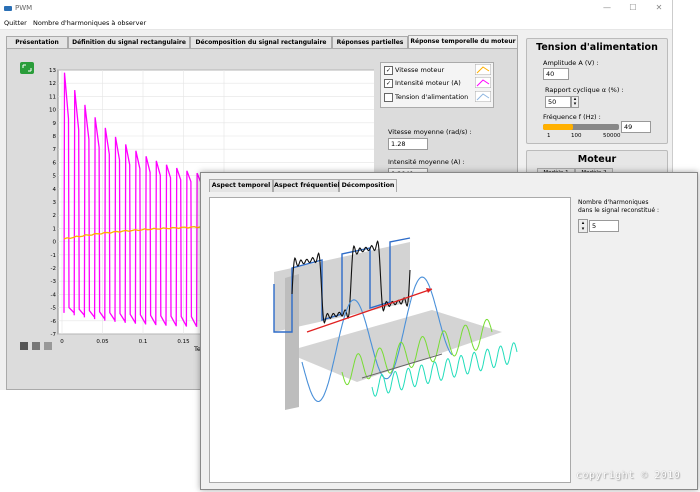 This screenshot has height=492, width=700. I want to click on y-tick-label: 12, so click(52, 84).